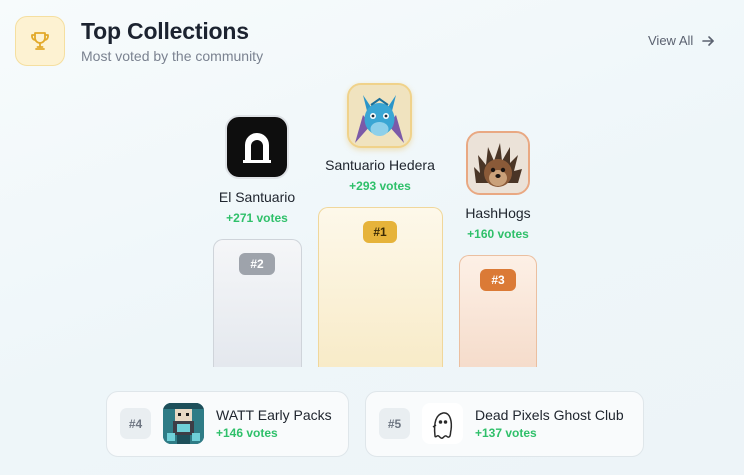  I want to click on collection-votes: +271 votes, so click(257, 218).